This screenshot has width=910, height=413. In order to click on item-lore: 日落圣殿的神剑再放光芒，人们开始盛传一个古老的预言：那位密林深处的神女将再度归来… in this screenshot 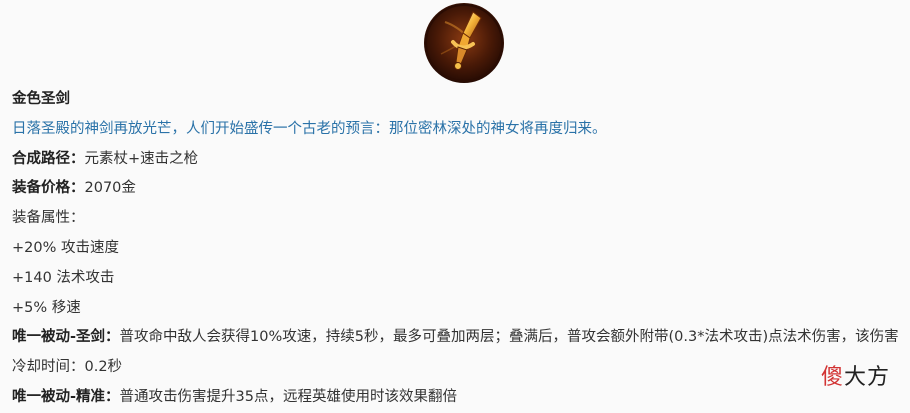, I will do `click(309, 128)`.